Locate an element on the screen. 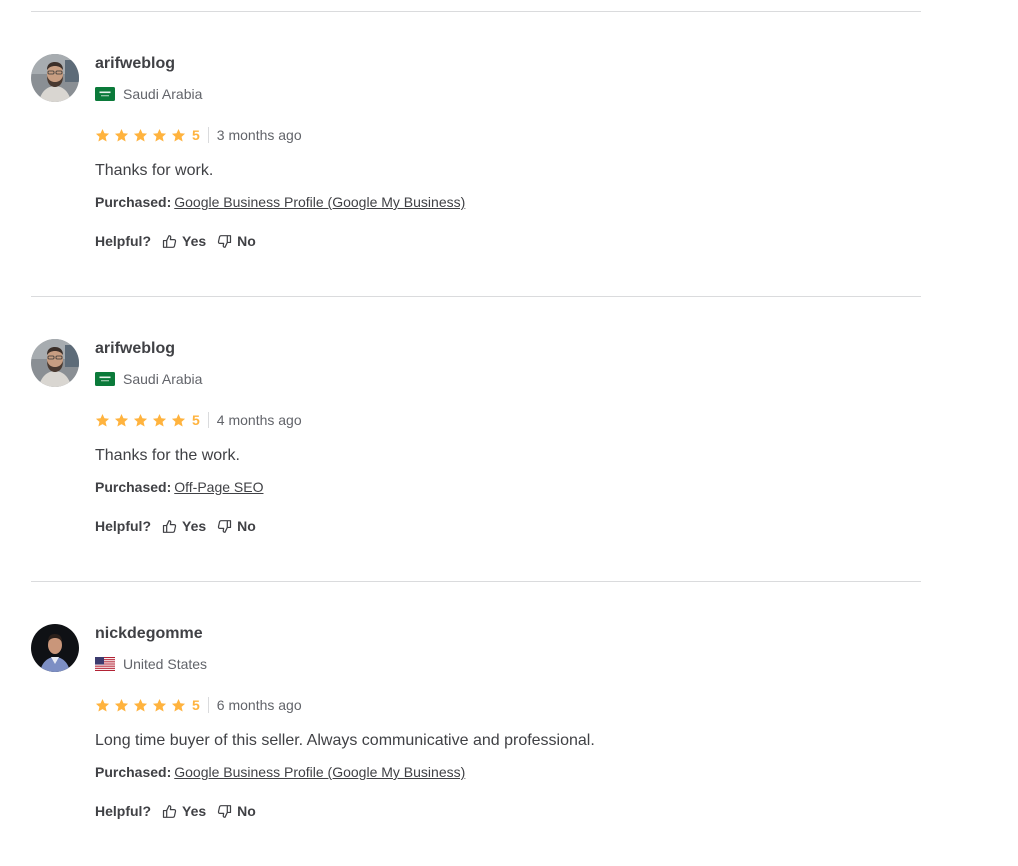 Image resolution: width=1018 pixels, height=866 pixels. review-text: Thanks for the work. is located at coordinates (167, 455).